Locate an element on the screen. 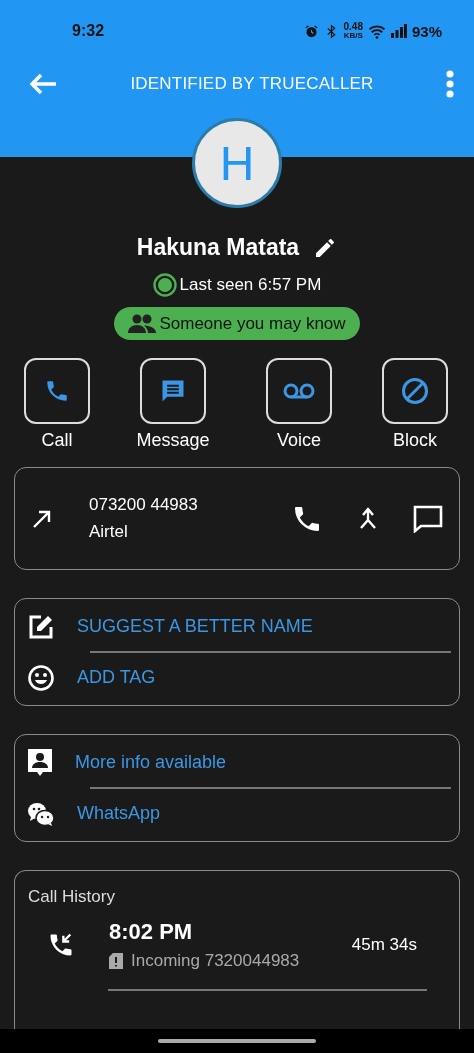 The image size is (474, 1053). sim-card-icon is located at coordinates (116, 961).